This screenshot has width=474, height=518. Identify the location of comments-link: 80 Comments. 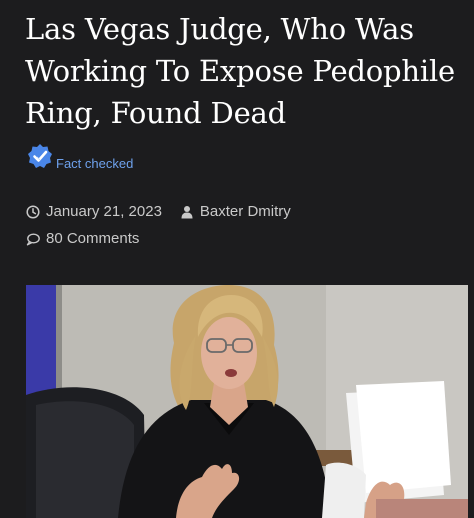
(92, 239).